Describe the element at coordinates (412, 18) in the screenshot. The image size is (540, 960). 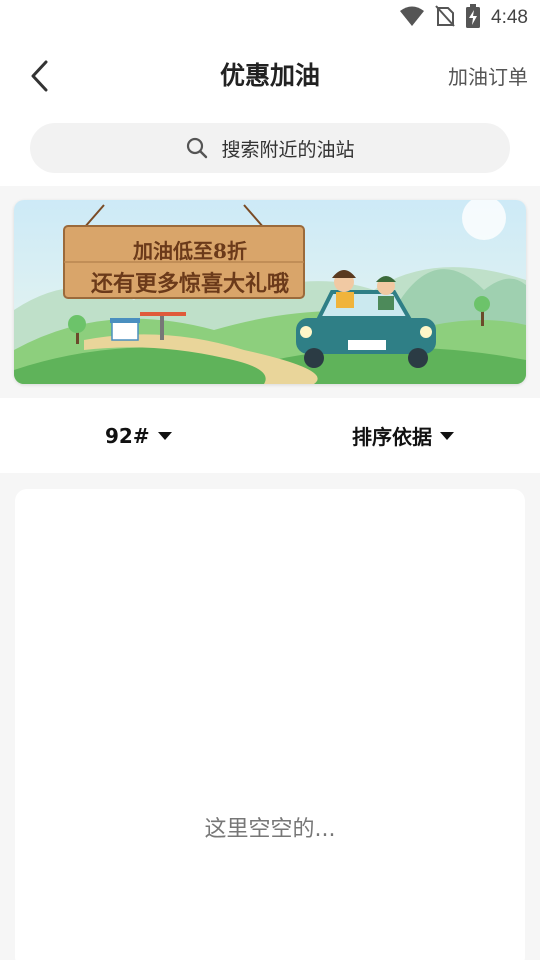
I see `wifi-icon` at that location.